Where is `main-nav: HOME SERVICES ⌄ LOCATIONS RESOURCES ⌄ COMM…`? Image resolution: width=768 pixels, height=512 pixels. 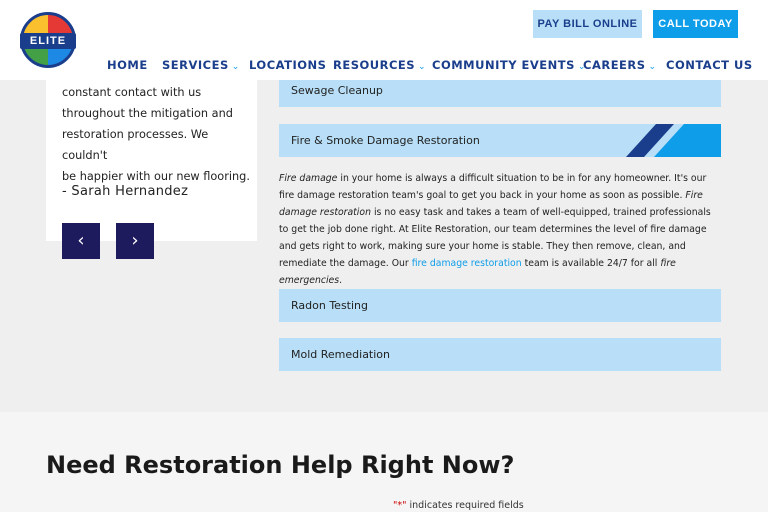
main-nav: HOME SERVICES ⌄ LOCATIONS RESOURCES ⌄ COMM… is located at coordinates (384, 66).